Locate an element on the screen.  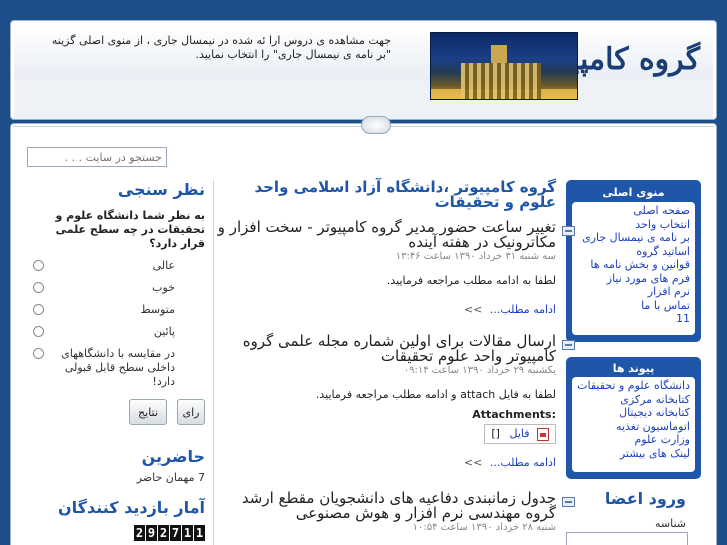
poll-option: پائین is located at coordinates (119, 332).